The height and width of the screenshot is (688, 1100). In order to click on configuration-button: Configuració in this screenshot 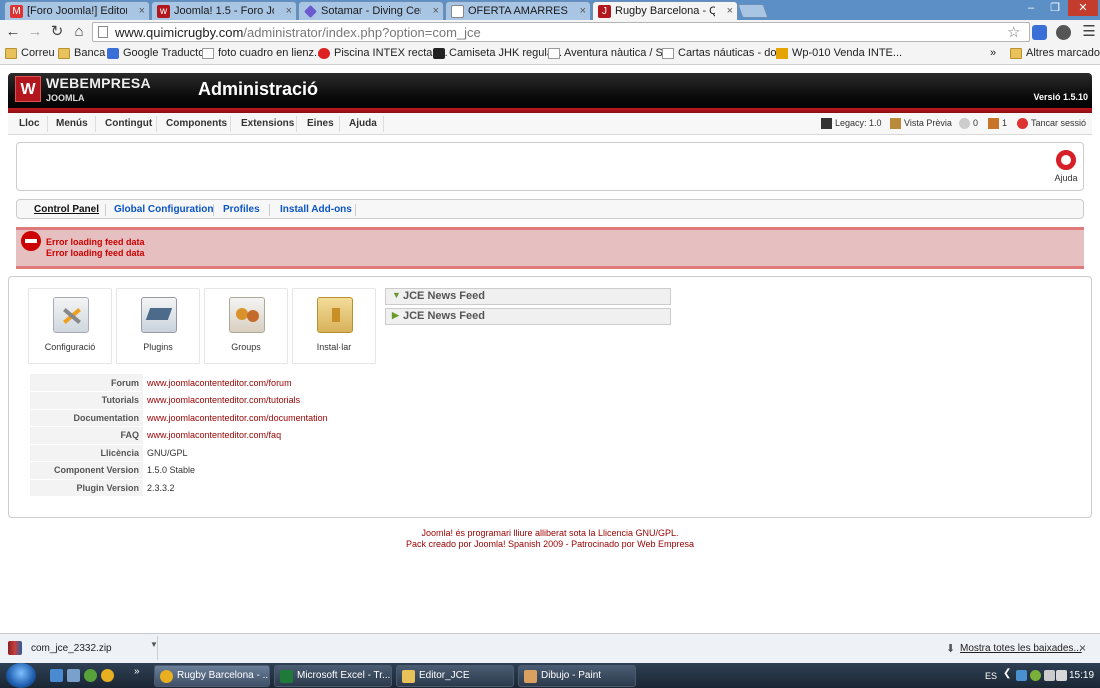, I will do `click(70, 326)`.